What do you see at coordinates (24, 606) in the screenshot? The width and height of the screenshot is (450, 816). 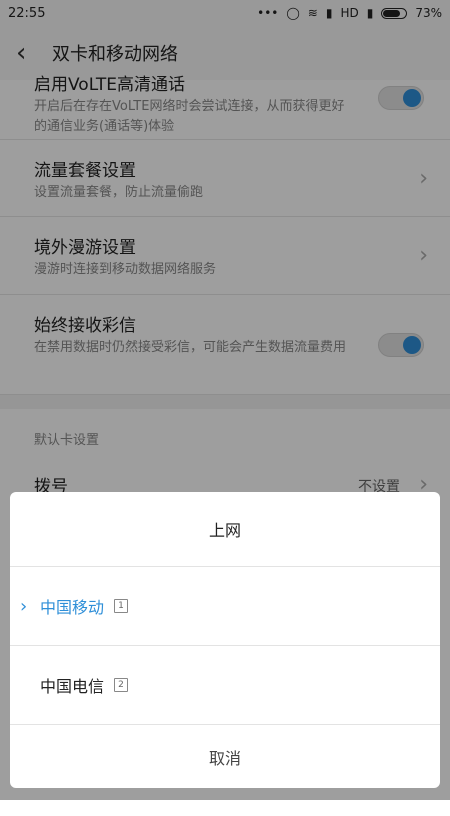 I see `selected-chevron-icon: ›` at bounding box center [24, 606].